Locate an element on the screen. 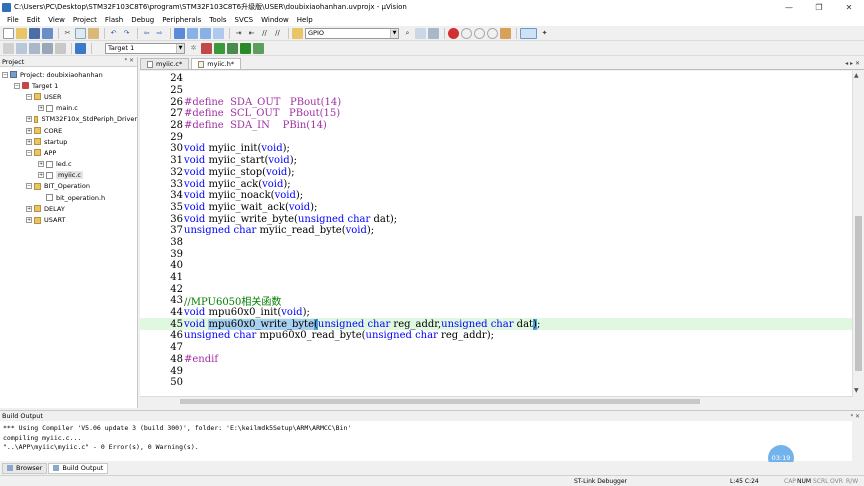 This screenshot has width=864, height=486. menu-edit: Edit is located at coordinates (34, 20).